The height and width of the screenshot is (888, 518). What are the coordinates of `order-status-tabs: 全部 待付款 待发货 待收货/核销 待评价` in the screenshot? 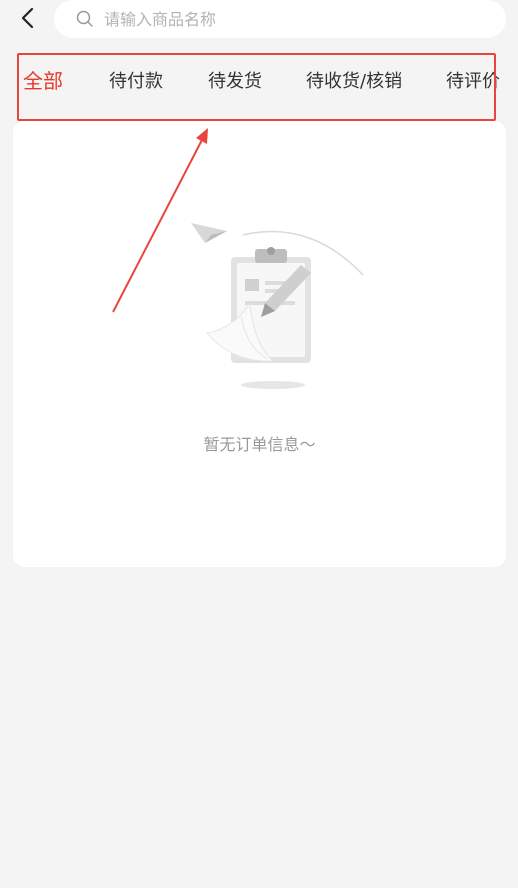 It's located at (259, 82).